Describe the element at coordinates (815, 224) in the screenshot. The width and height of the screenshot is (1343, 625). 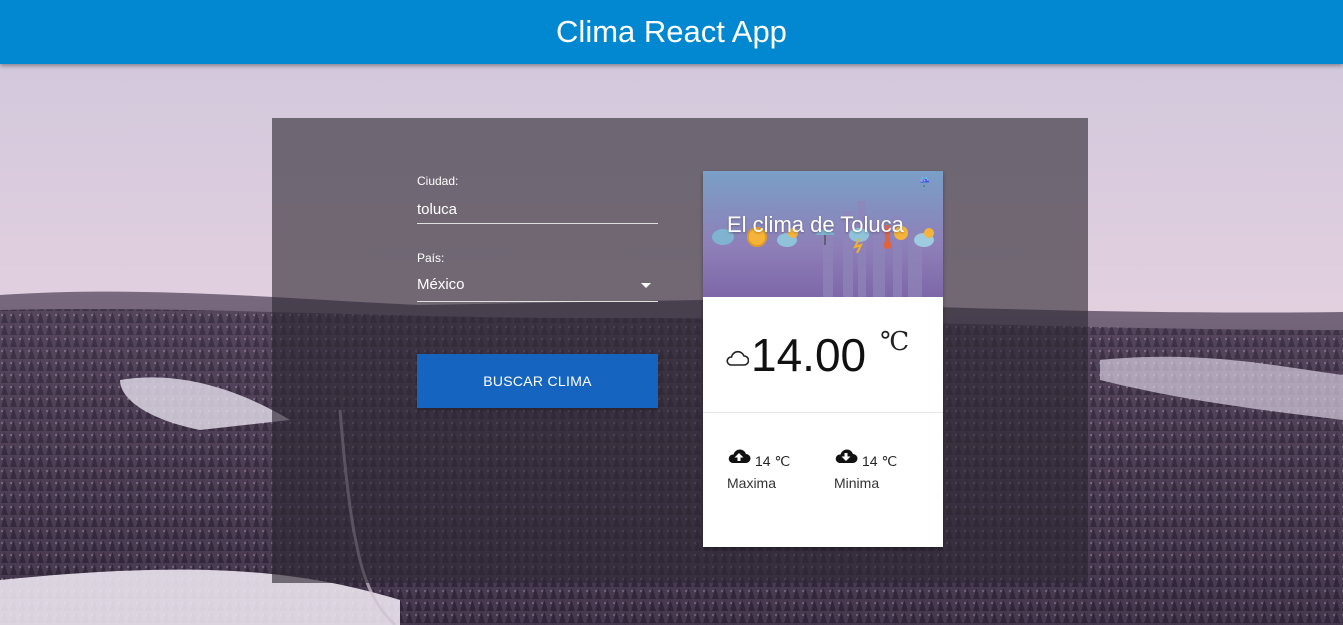
I see `weather-card-title: El clima de Toluca` at that location.